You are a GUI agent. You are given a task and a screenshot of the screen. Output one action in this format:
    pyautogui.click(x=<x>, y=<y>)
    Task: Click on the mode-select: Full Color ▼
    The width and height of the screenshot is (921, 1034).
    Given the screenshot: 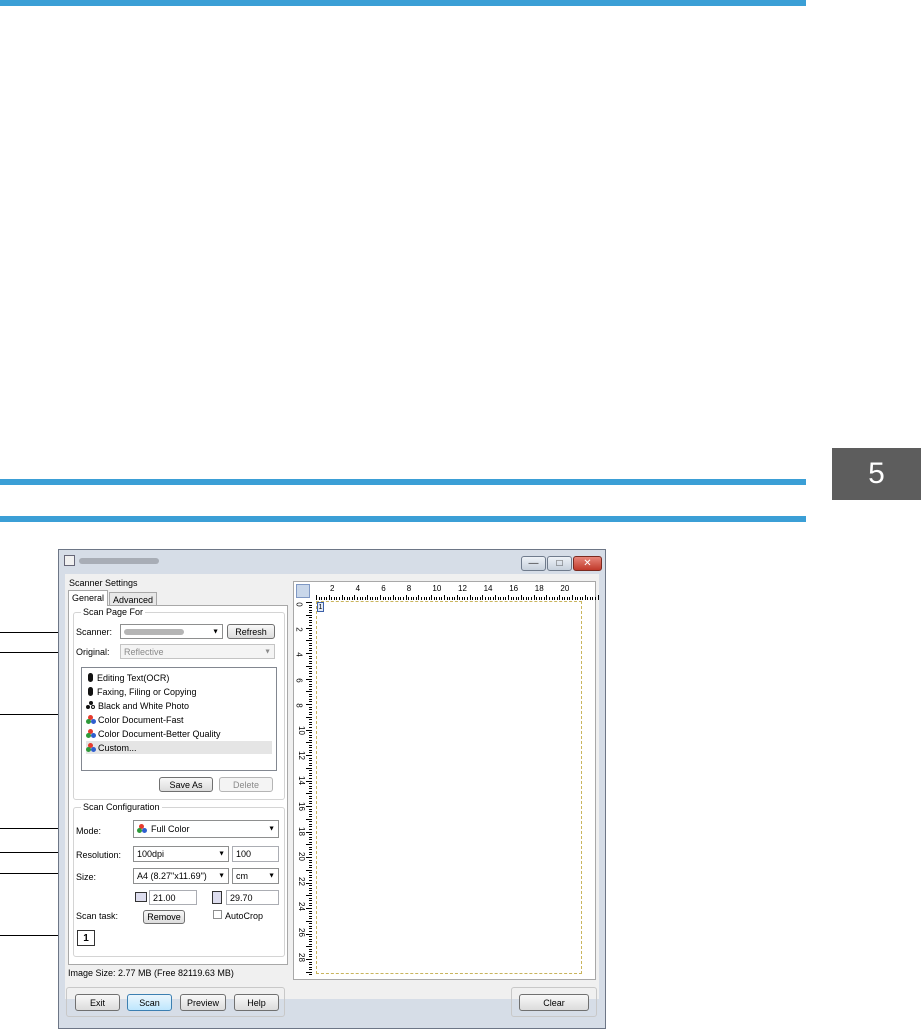 What is the action you would take?
    pyautogui.click(x=206, y=829)
    